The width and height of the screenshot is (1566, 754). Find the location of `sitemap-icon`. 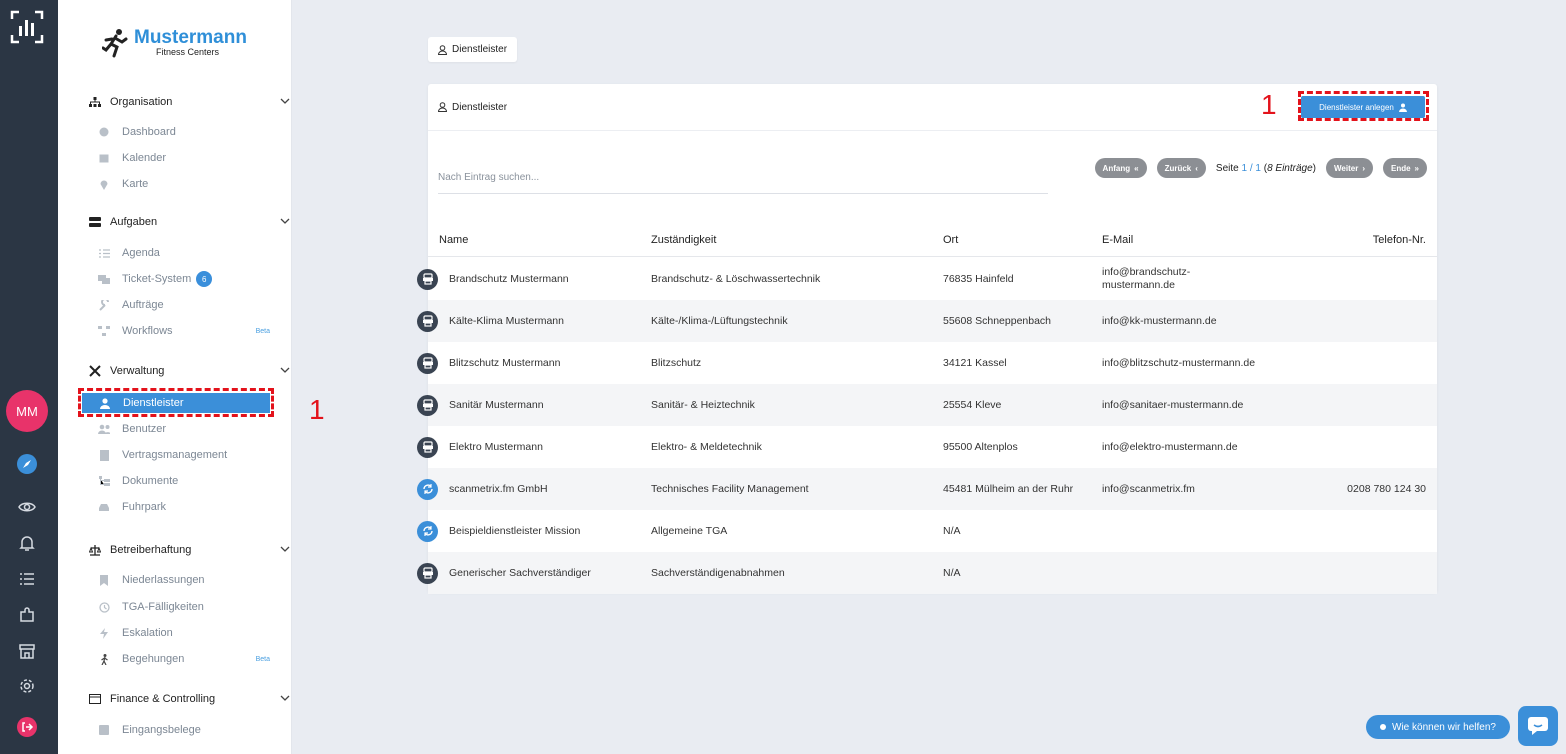

sitemap-icon is located at coordinates (95, 102).